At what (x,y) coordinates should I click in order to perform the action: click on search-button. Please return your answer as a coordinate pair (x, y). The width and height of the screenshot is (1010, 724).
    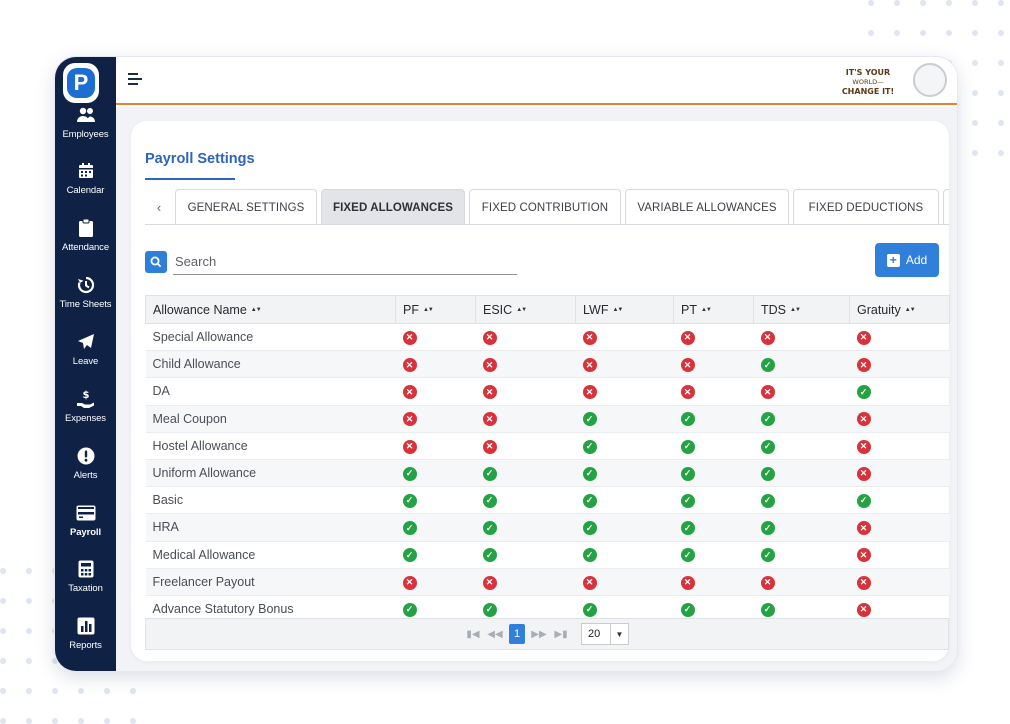
    Looking at the image, I should click on (156, 262).